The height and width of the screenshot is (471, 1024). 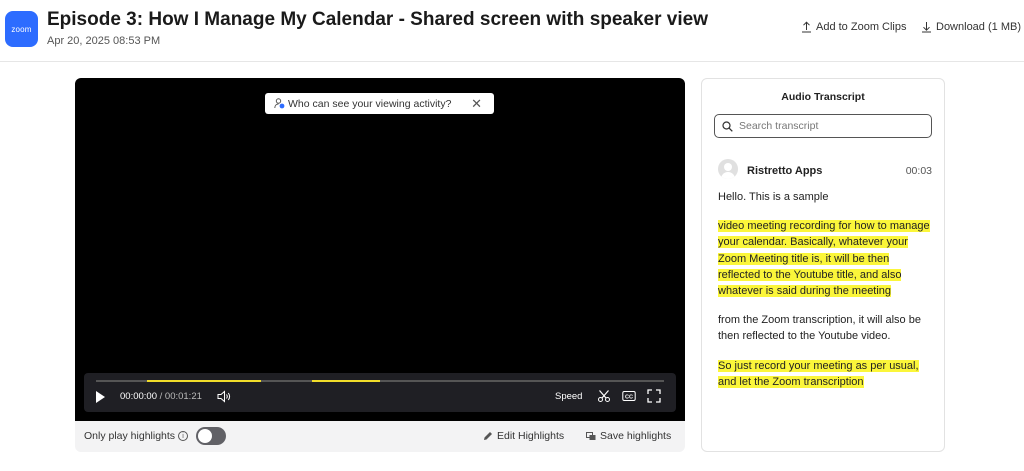 I want to click on fullscreen-icon, so click(x=654, y=396).